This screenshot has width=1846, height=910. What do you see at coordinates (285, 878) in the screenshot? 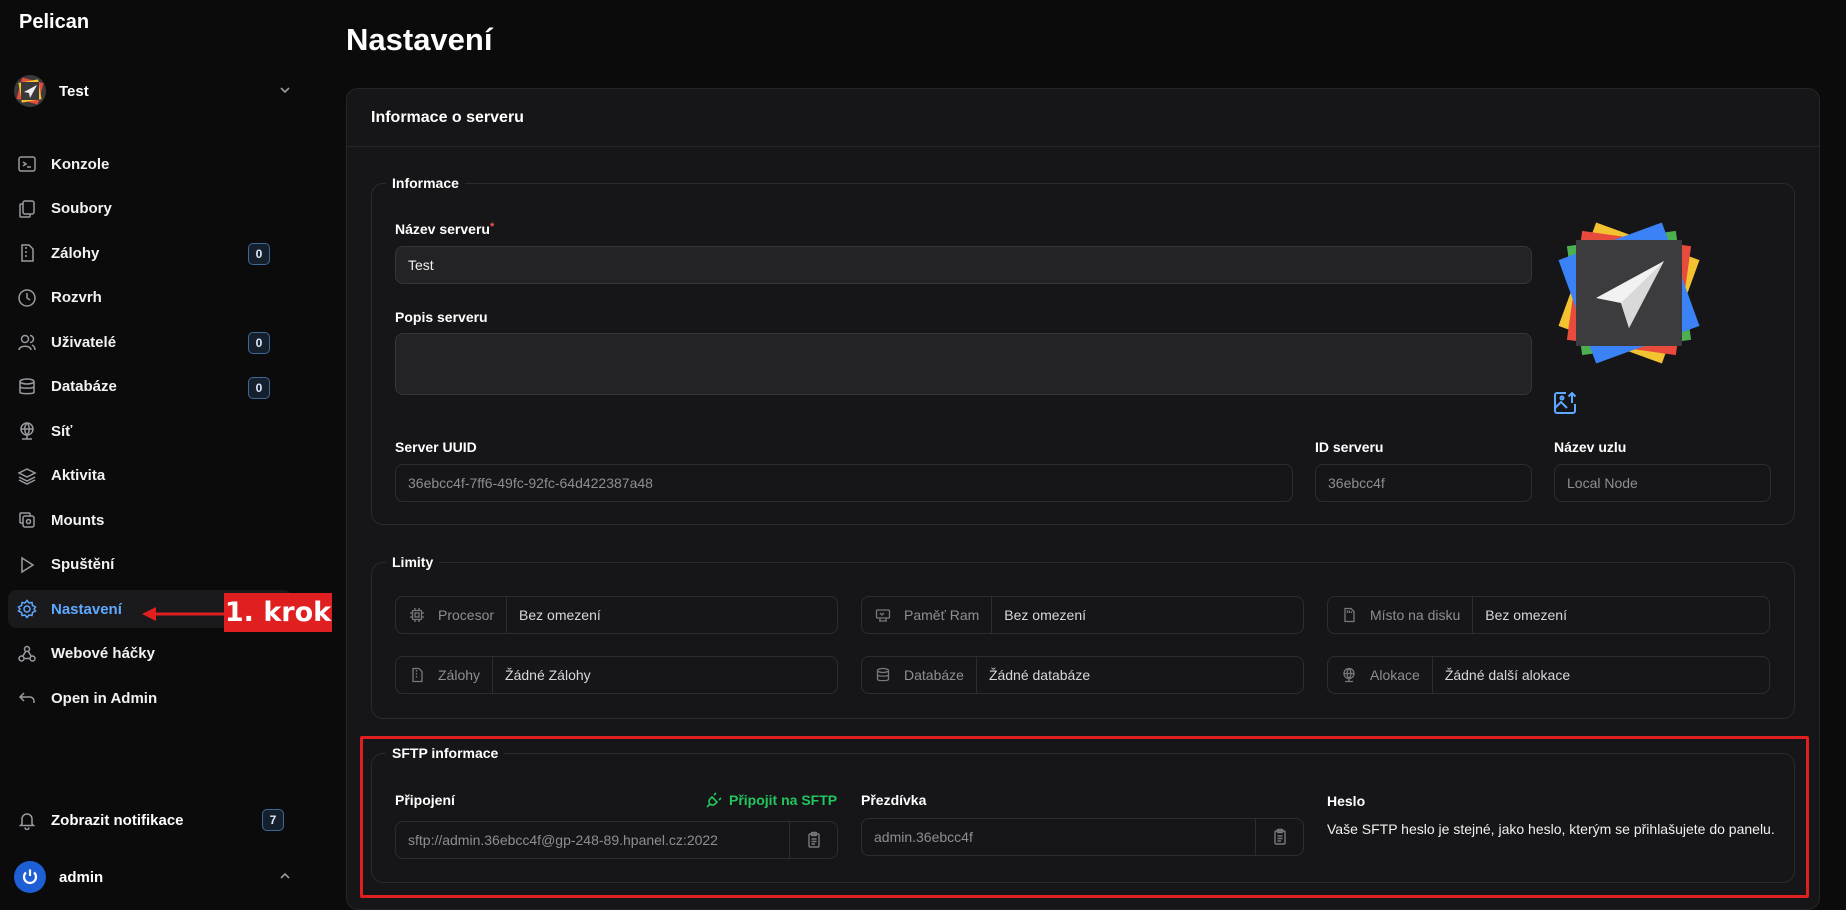
I see `chevron-up-icon` at bounding box center [285, 878].